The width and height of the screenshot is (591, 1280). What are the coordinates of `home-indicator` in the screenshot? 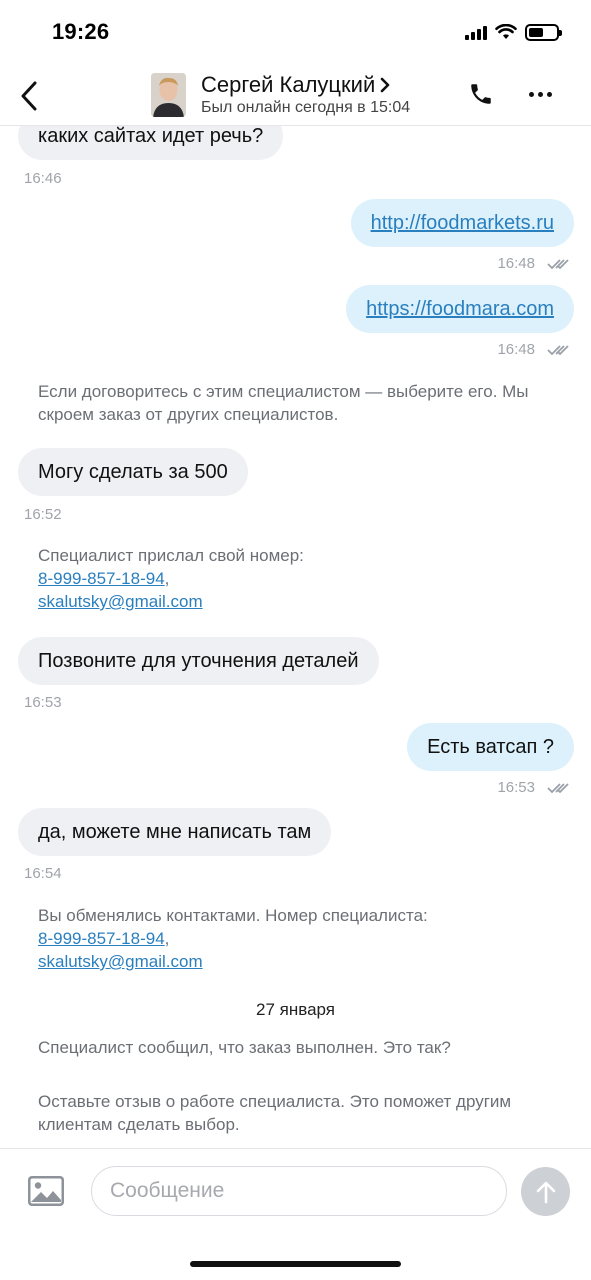 It's located at (295, 1264).